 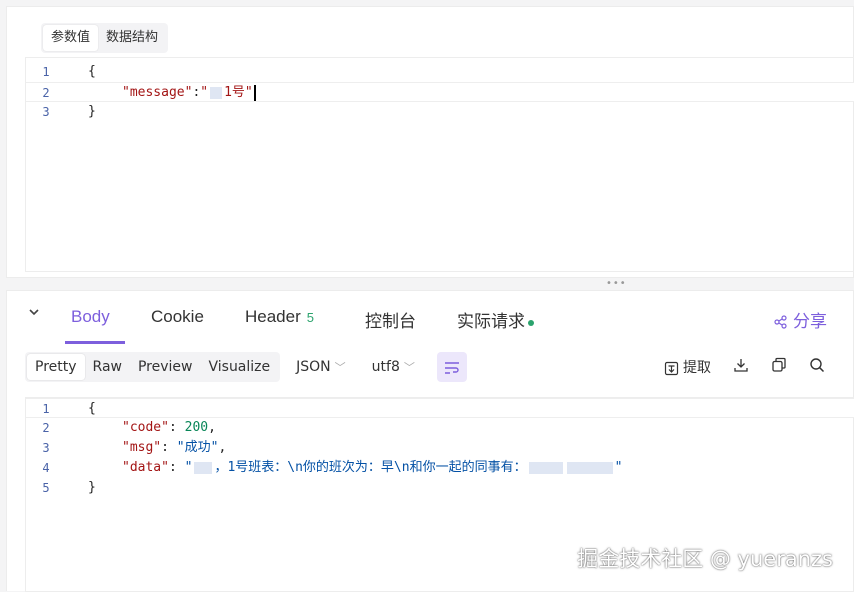 What do you see at coordinates (90, 317) in the screenshot?
I see `tab-body: Body` at bounding box center [90, 317].